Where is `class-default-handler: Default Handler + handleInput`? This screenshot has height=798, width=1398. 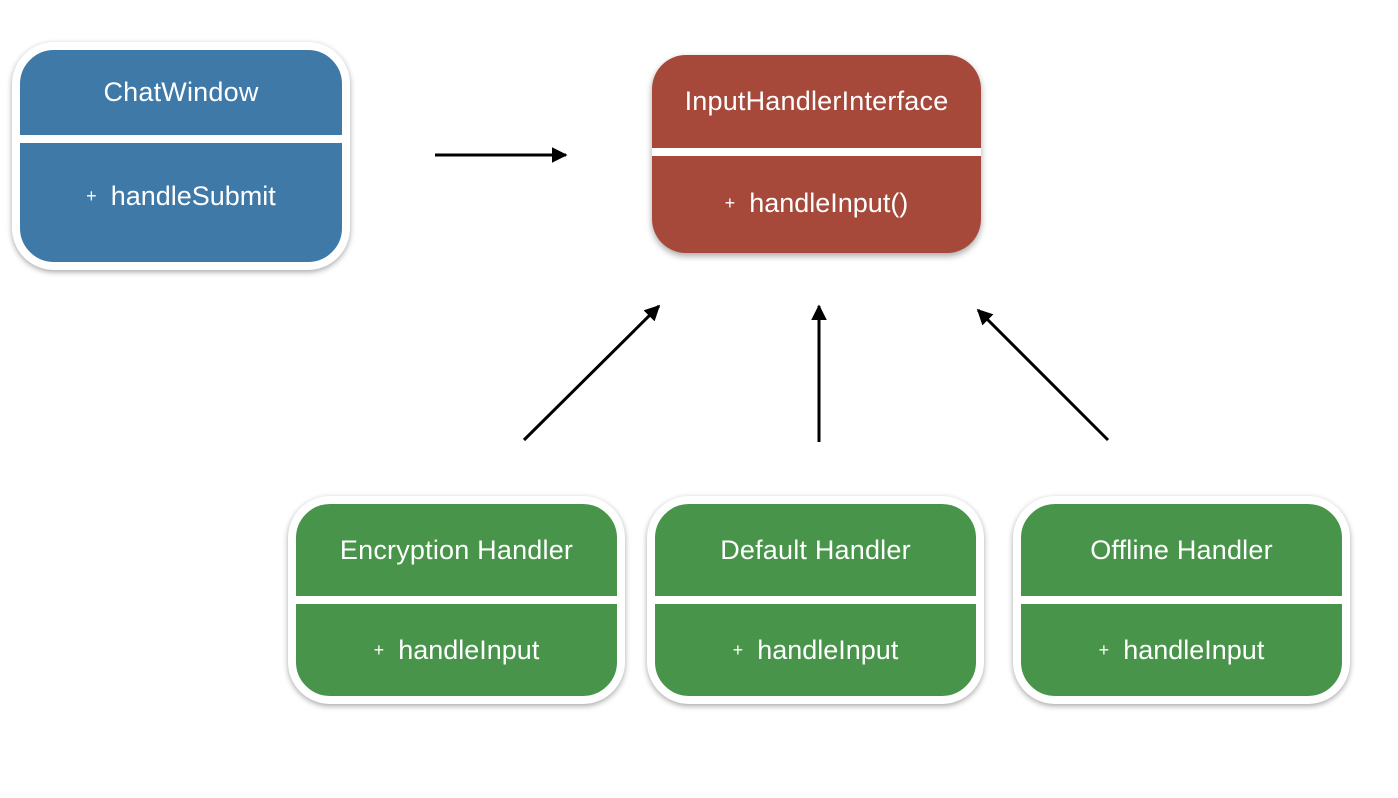
class-default-handler: Default Handler + handleInput is located at coordinates (815, 600).